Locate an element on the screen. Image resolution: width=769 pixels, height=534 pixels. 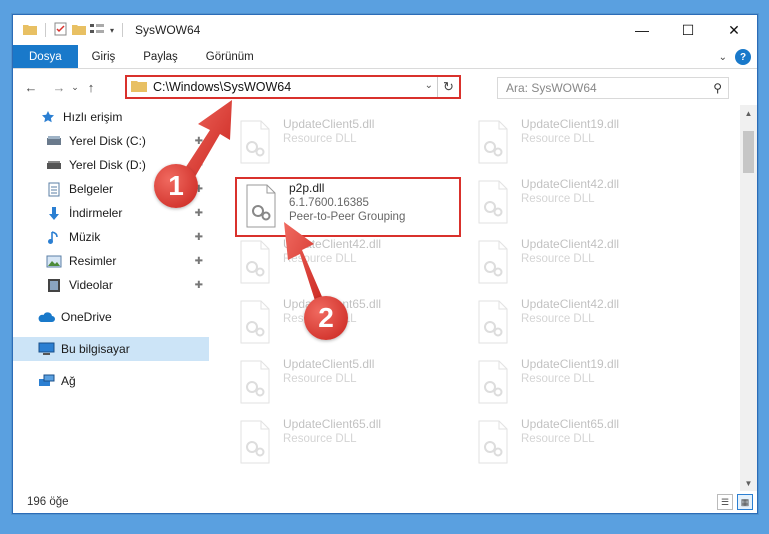
sidebar-item-label: Yerel Disk (C:) is located at coordinates (107, 141).